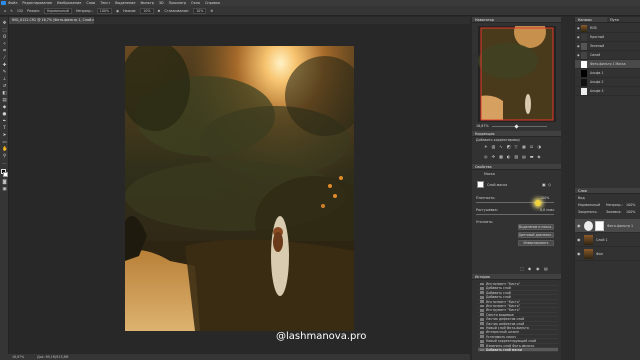 Image resolution: width=640 pixels, height=360 pixels. I want to click on levels-icon: ▥, so click(495, 148).